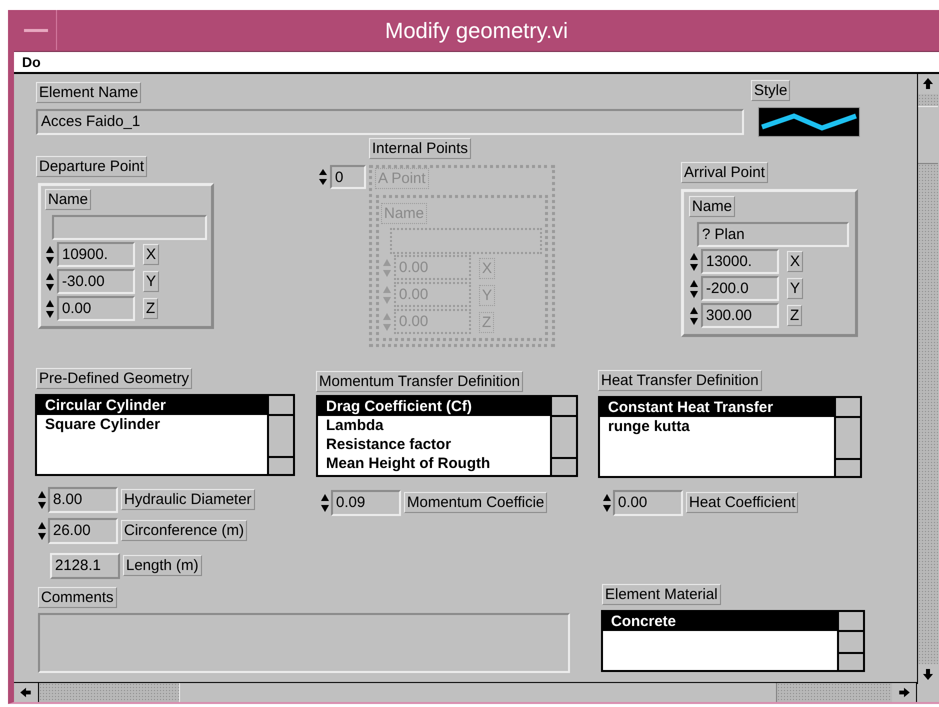 This screenshot has width=939, height=707. I want to click on text-field: ? Plan, so click(773, 234).